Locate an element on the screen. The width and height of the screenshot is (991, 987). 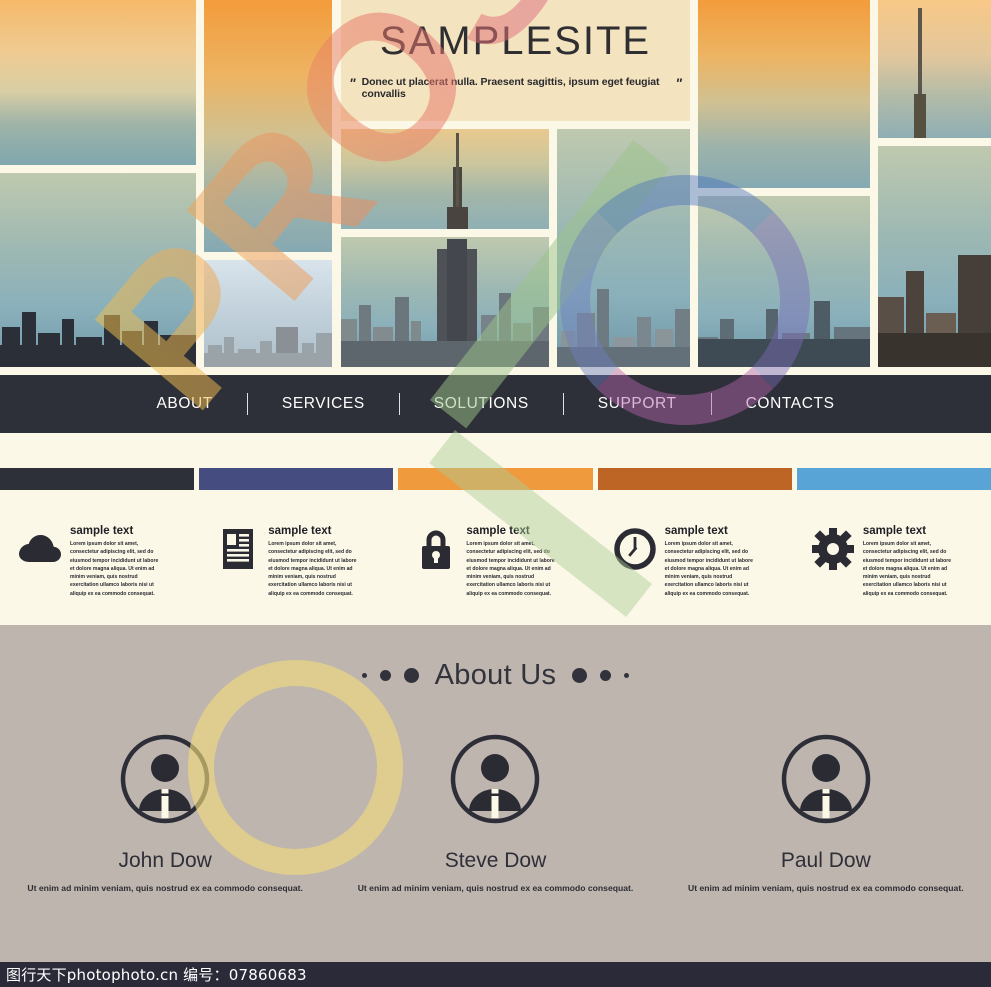
nav-item-support: SUPPORT is located at coordinates (637, 404).